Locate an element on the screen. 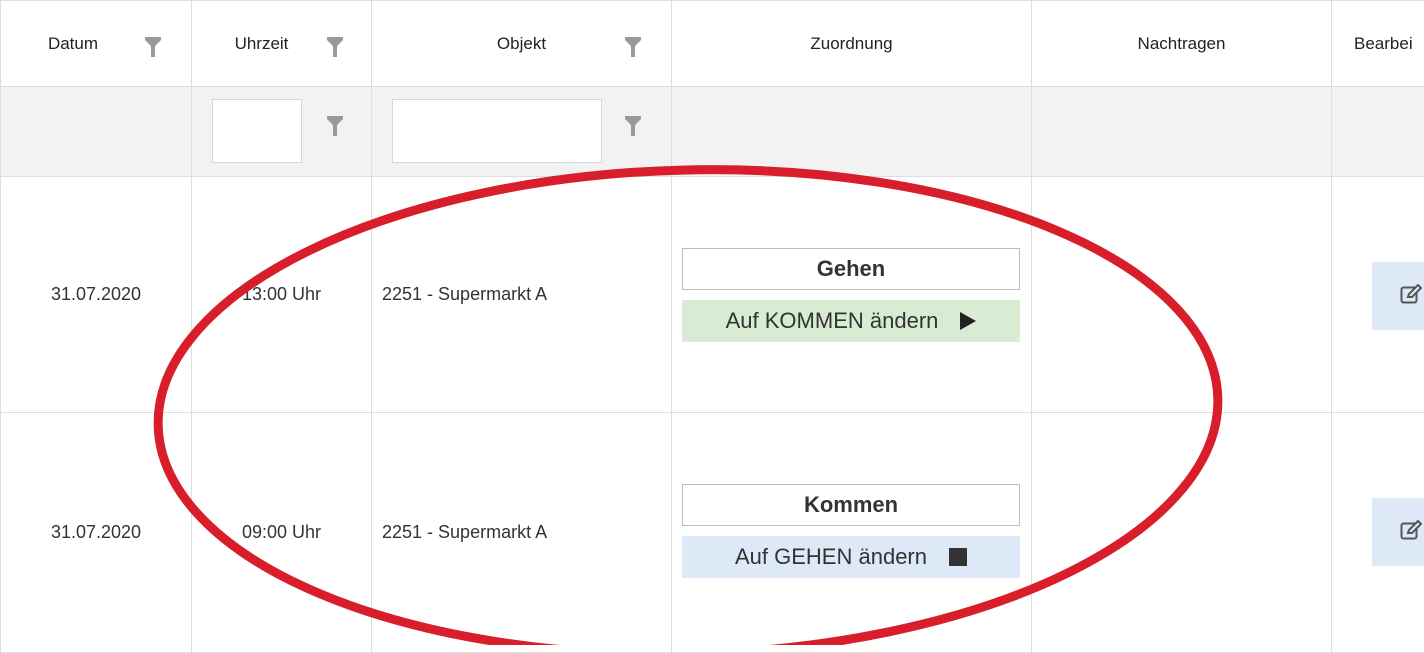 The image size is (1424, 653). column-header-bearbeiten: Bearbei is located at coordinates (1378, 43).